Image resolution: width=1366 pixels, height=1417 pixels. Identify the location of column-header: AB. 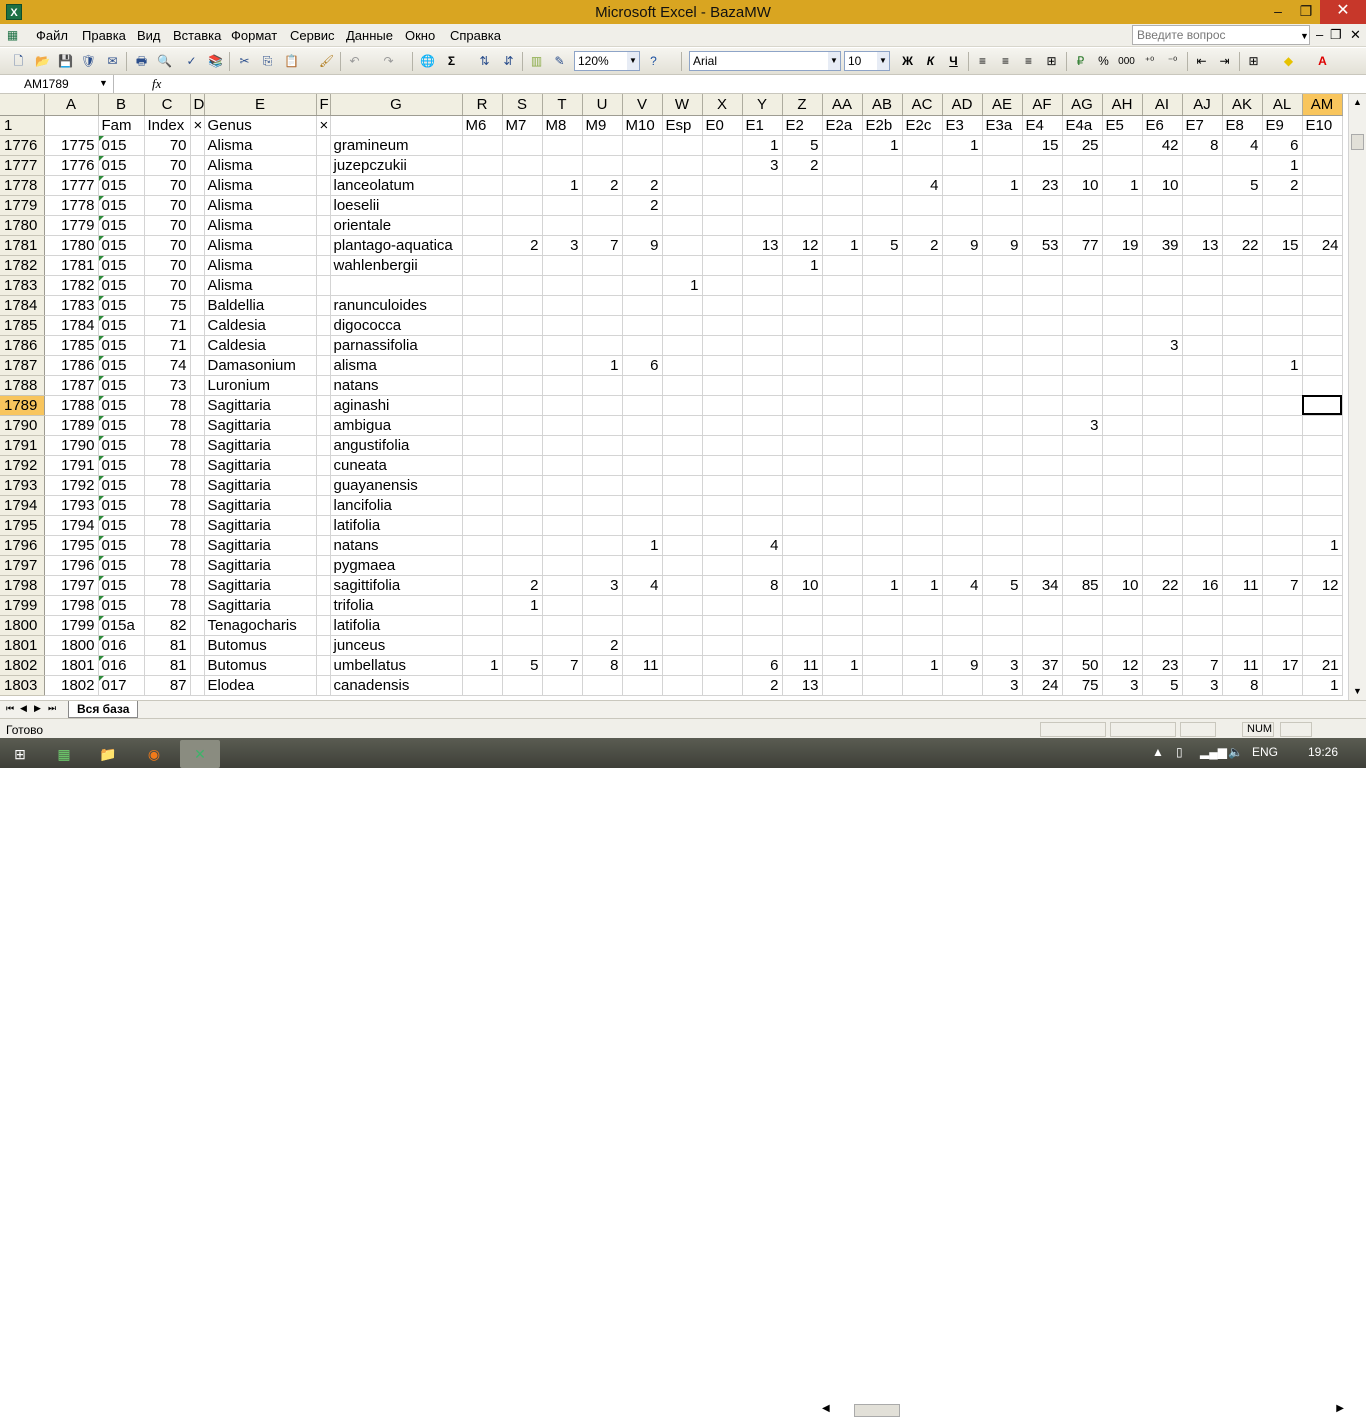
(882, 105).